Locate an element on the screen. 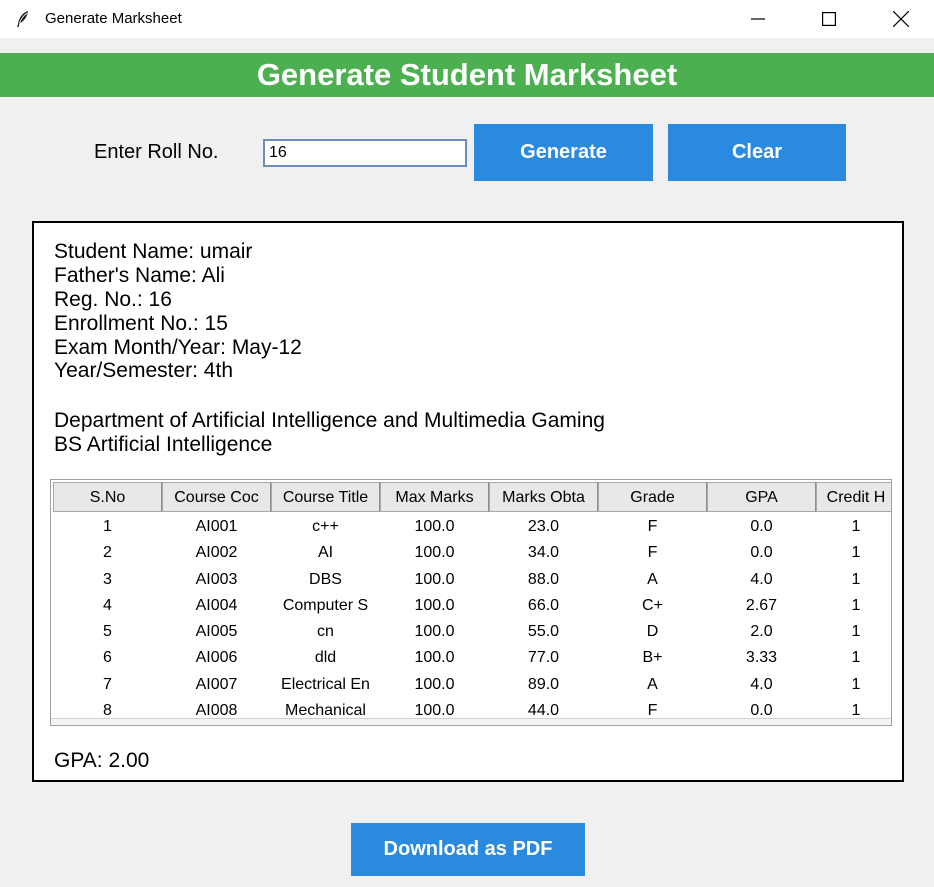  exam-month-year: Exam Month/Year: May-12 is located at coordinates (178, 347).